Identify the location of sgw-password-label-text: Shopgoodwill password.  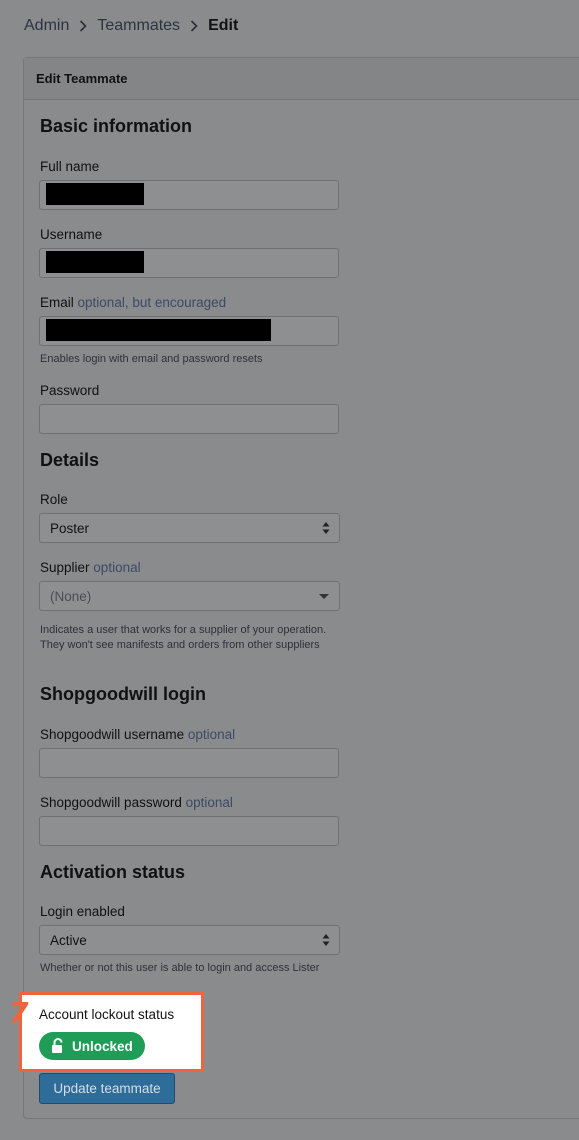
(111, 802).